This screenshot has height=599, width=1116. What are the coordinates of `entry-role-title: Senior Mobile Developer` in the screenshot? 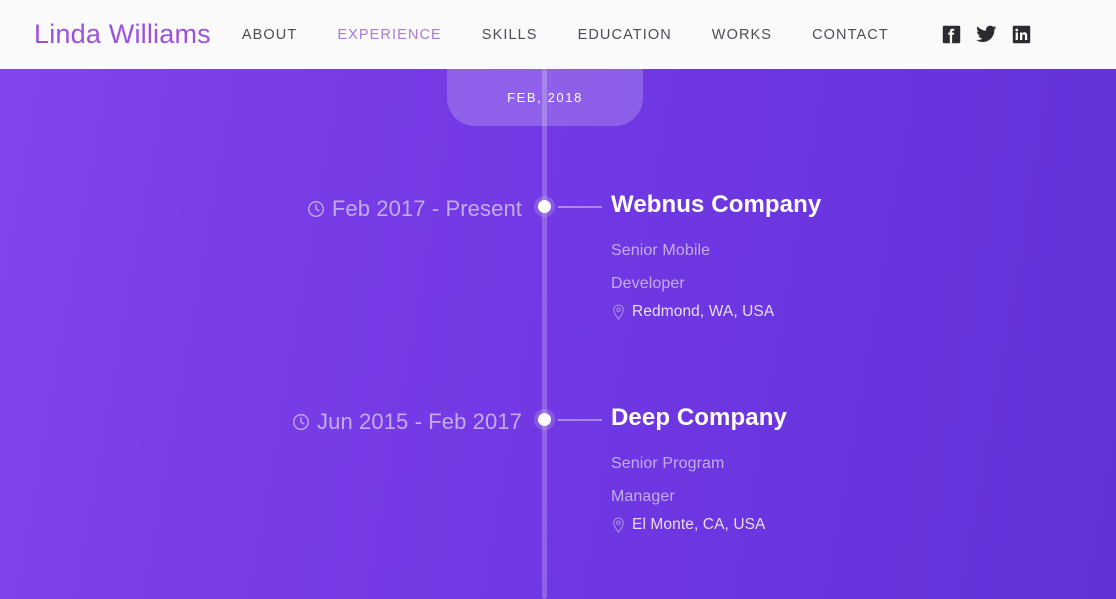 It's located at (661, 267).